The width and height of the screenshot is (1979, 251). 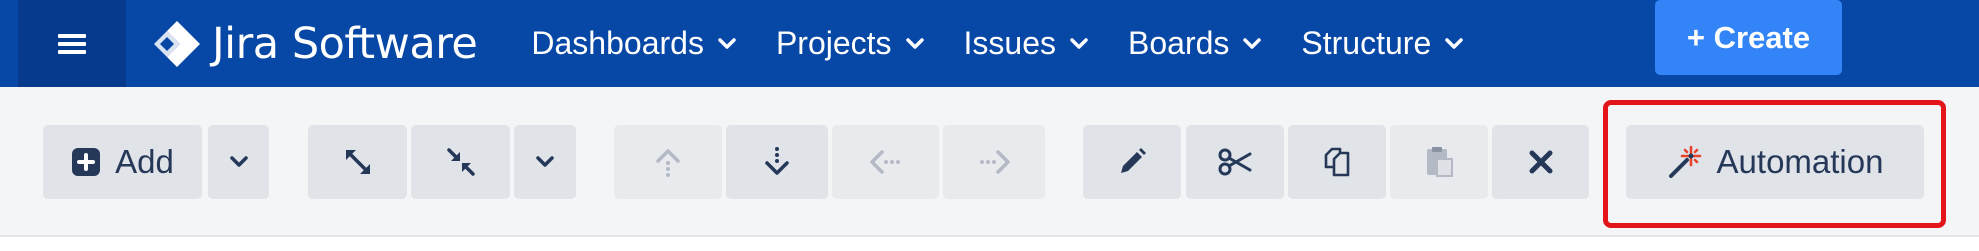 I want to click on copy-icon, so click(x=1337, y=162).